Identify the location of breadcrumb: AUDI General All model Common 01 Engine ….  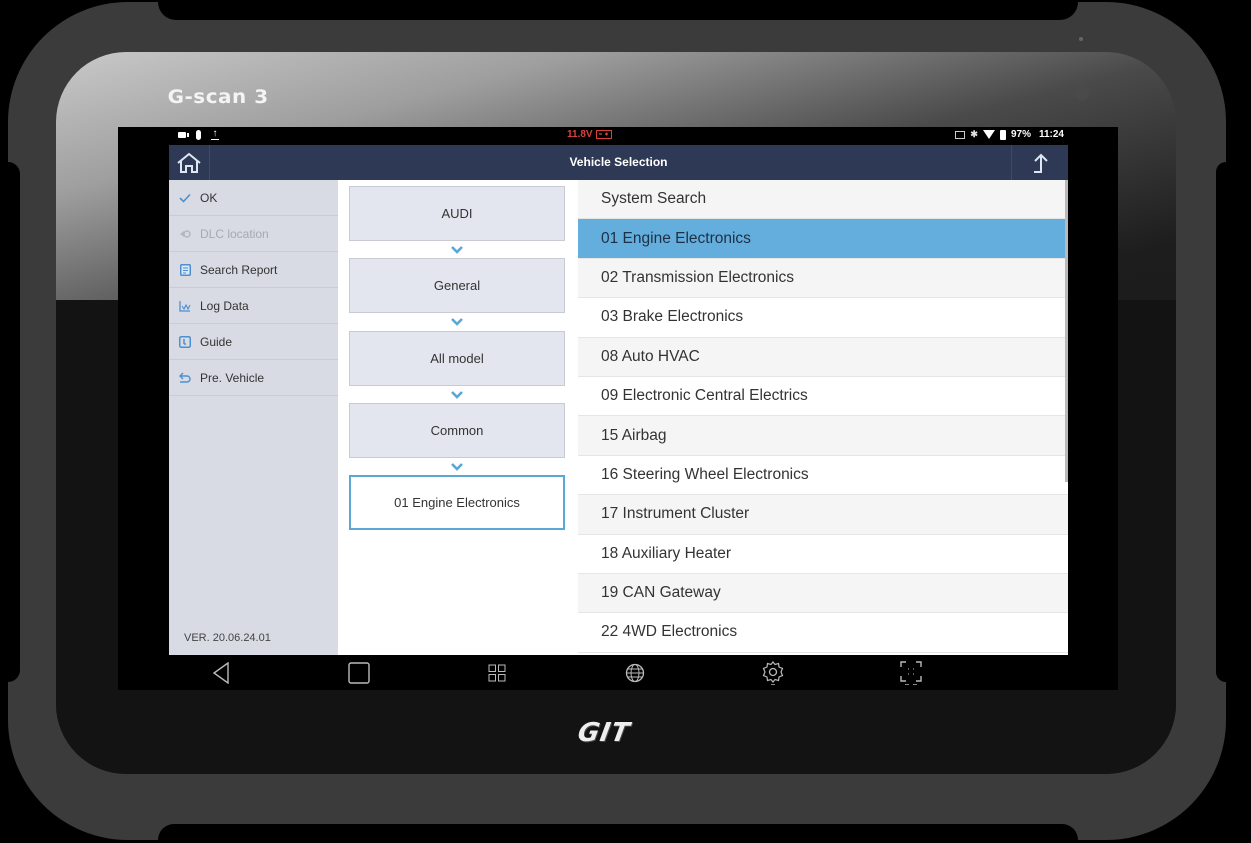
(458, 417).